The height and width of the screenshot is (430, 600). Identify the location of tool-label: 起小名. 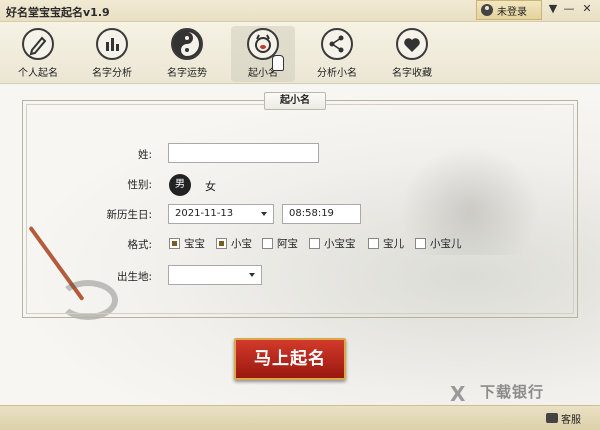
(263, 73).